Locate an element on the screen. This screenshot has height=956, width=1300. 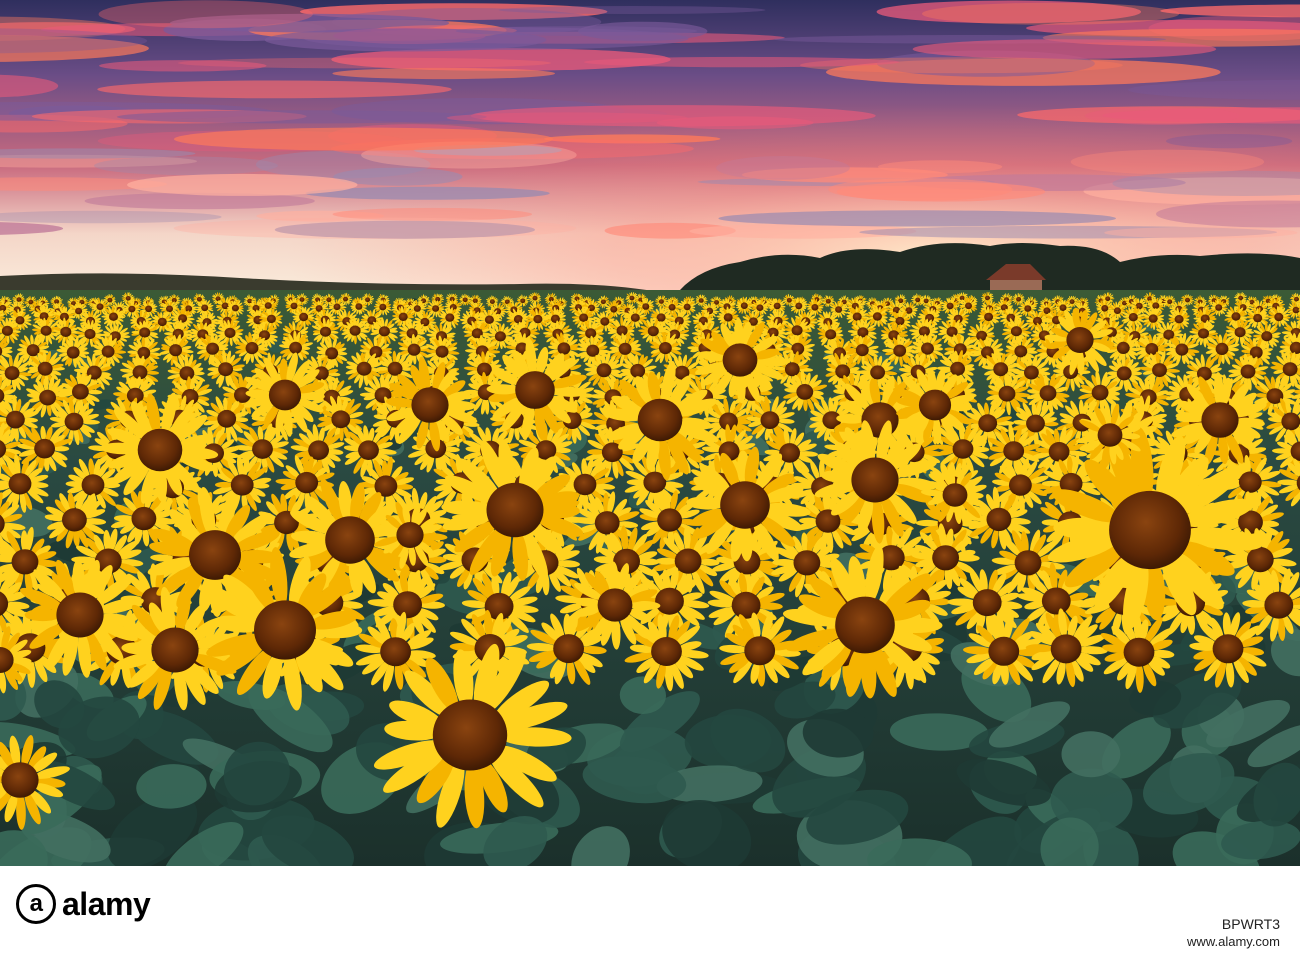
watermark-bar: a alamy BPWRT3 www.alamy.com is located at coordinates (650, 911).